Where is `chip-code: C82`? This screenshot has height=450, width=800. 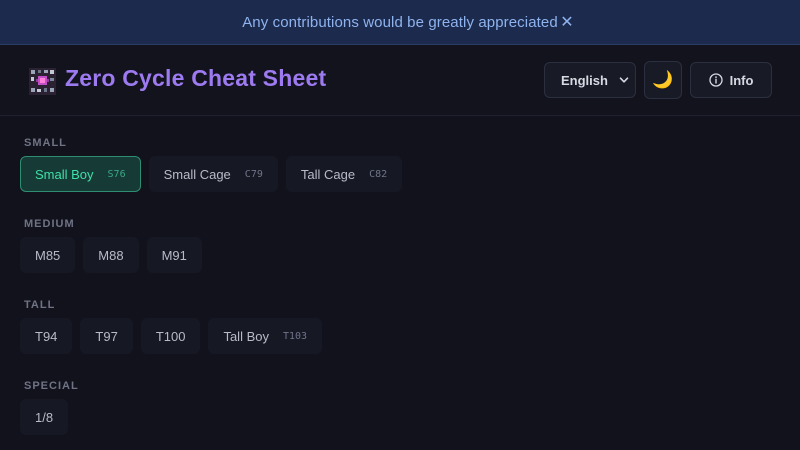
chip-code: C82 is located at coordinates (378, 174).